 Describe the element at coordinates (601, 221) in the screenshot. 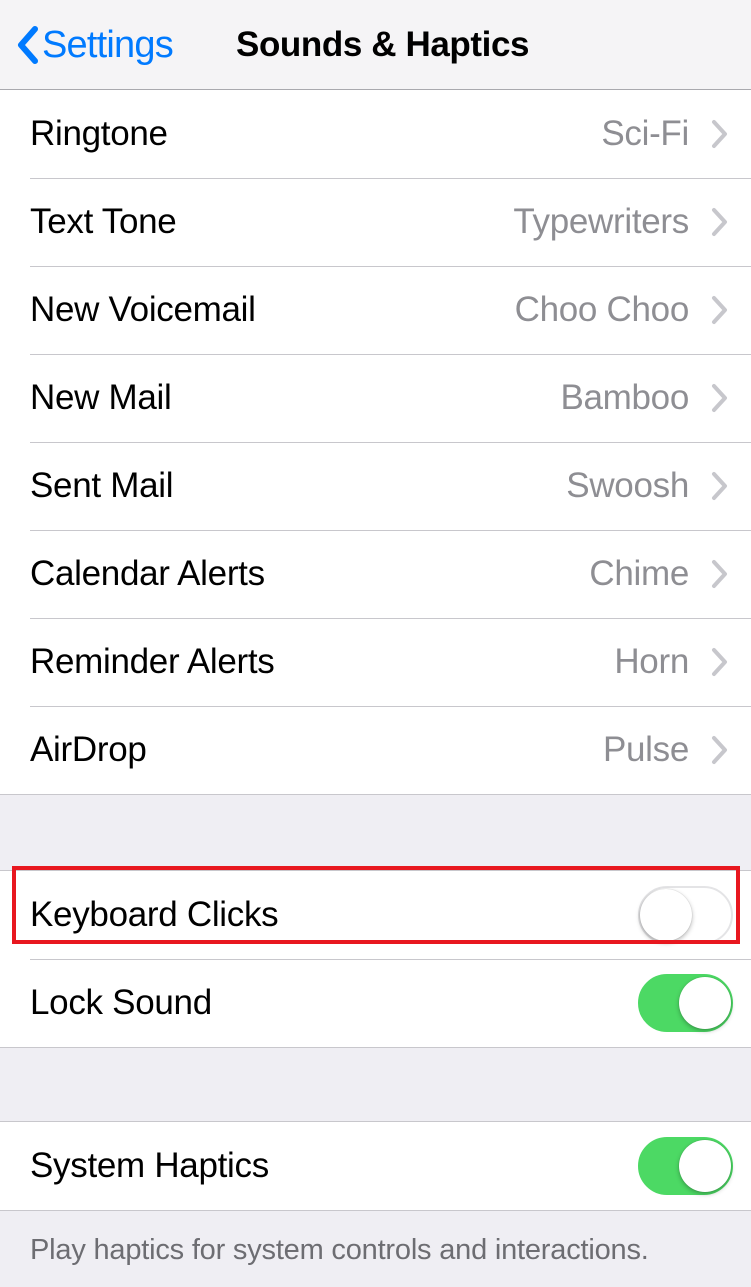

I see `row-value: Typewriters` at that location.